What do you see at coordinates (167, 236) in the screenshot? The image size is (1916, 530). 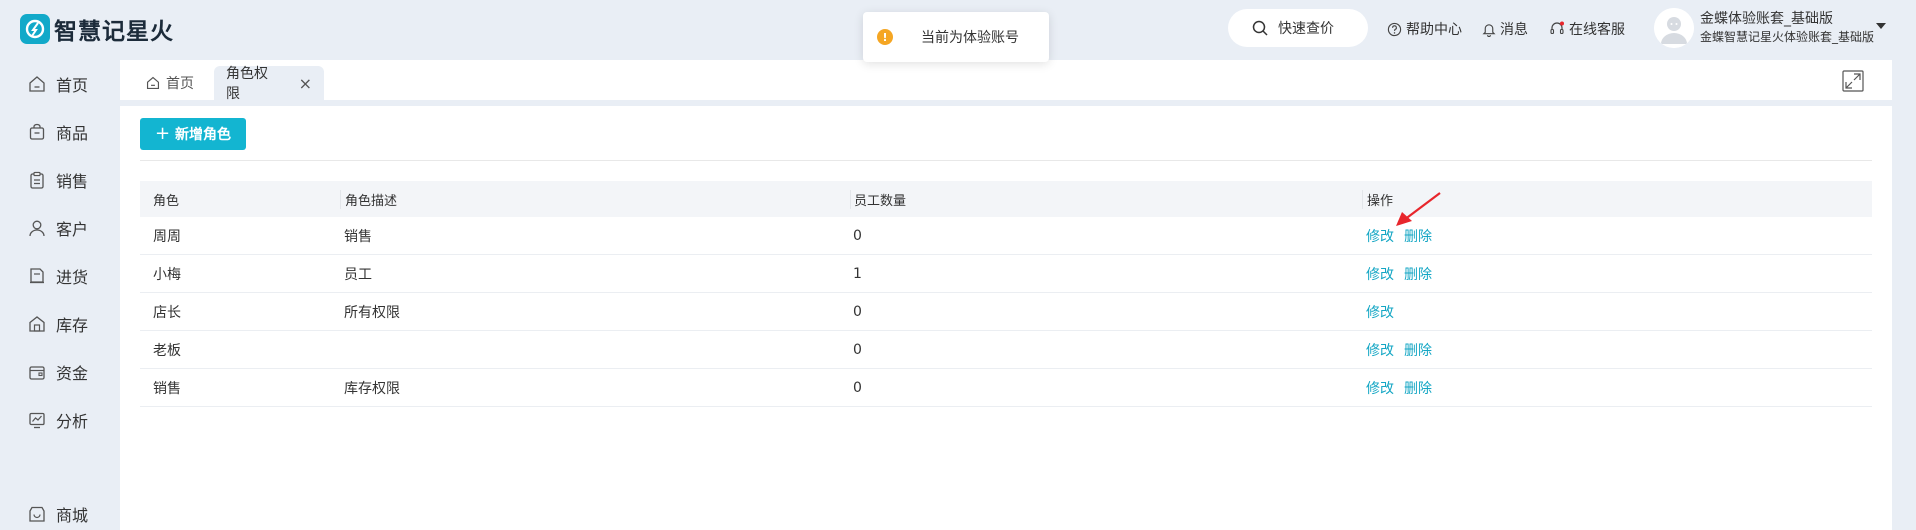 I see `cell-role: 周周` at bounding box center [167, 236].